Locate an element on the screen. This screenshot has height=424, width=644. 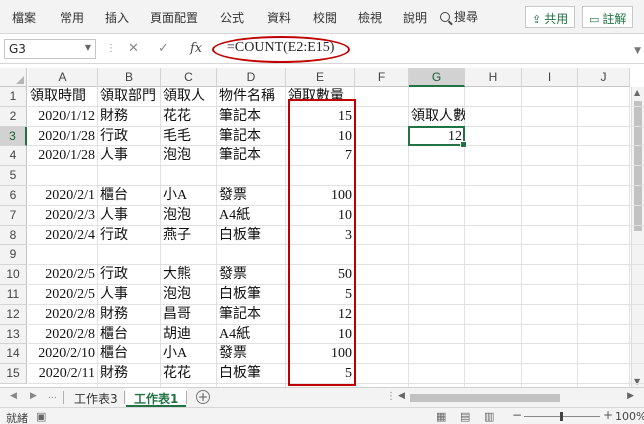
zoom-slider-thumb is located at coordinates (561, 416).